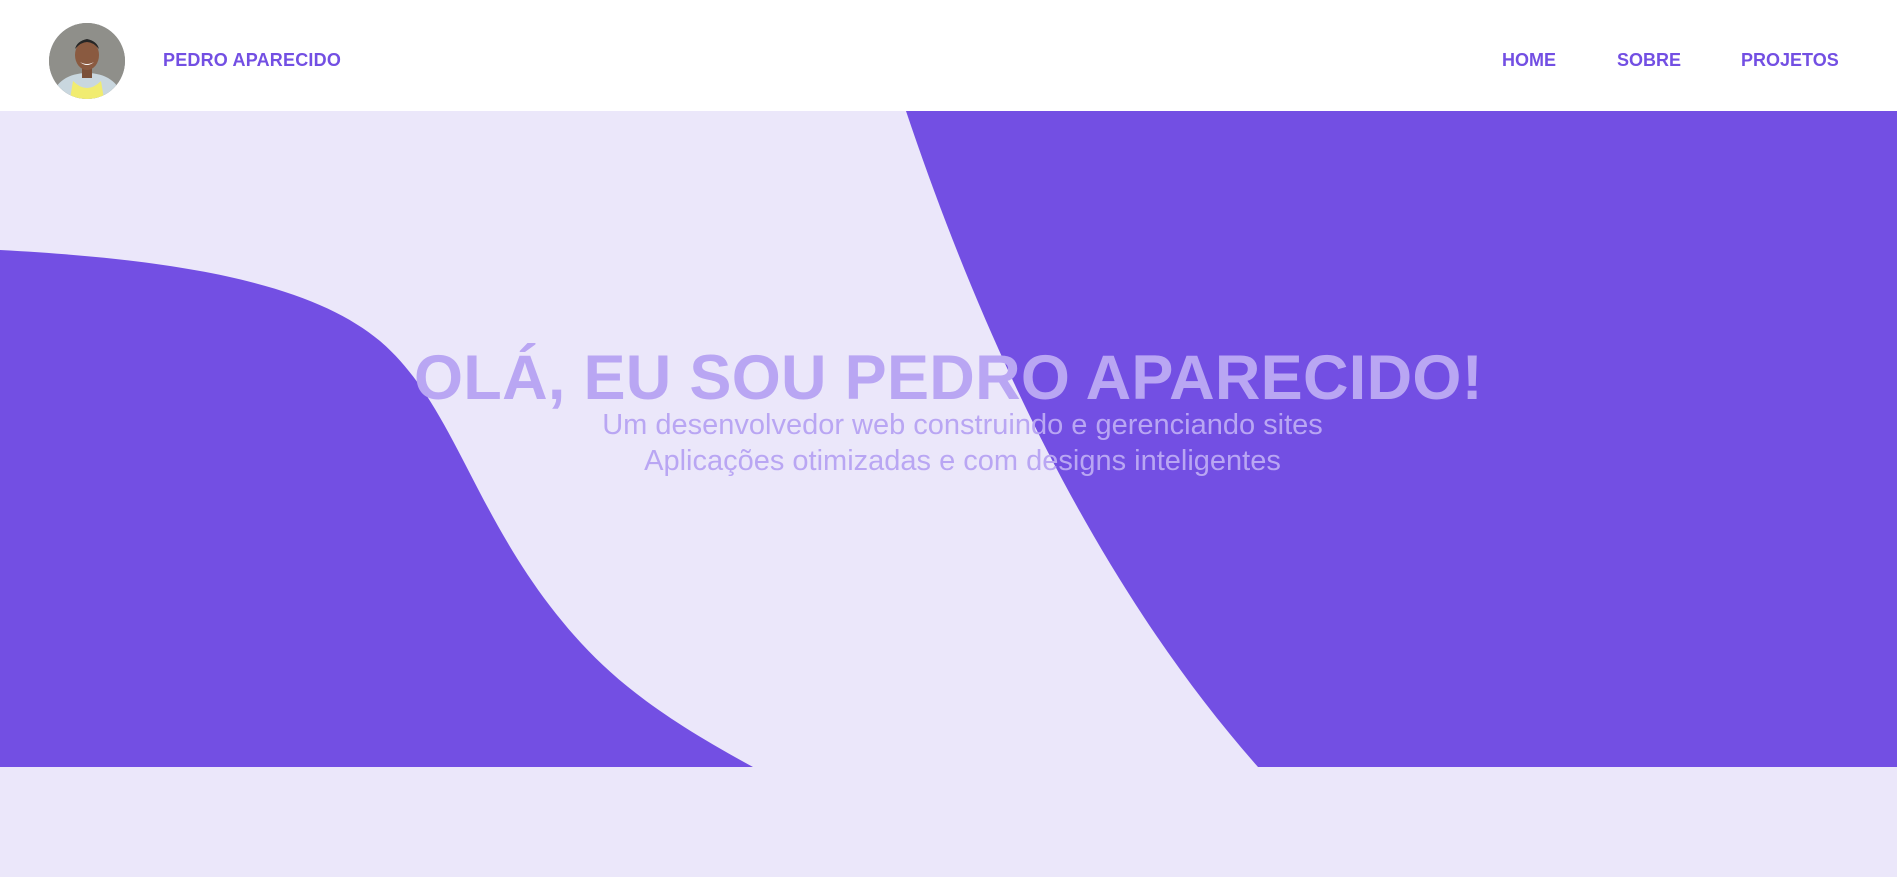 The image size is (1897, 877). What do you see at coordinates (252, 60) in the screenshot?
I see `brand-name: PEDRO APARECIDO` at bounding box center [252, 60].